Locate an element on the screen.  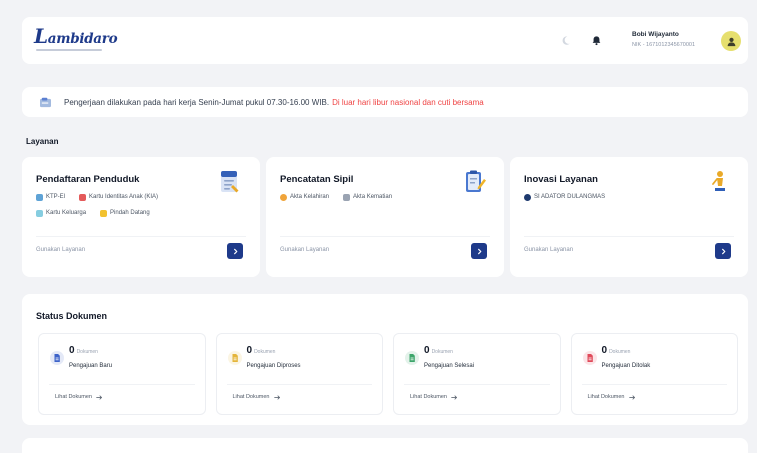
service-item-list: SI ADATOR DULANGMAS is located at coordinates (609, 197).